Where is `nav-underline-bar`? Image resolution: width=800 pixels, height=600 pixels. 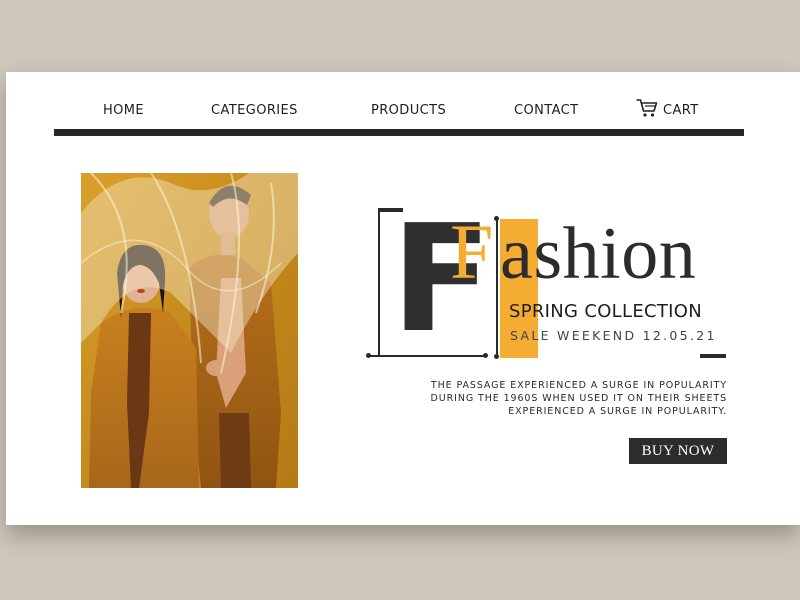 nav-underline-bar is located at coordinates (399, 132).